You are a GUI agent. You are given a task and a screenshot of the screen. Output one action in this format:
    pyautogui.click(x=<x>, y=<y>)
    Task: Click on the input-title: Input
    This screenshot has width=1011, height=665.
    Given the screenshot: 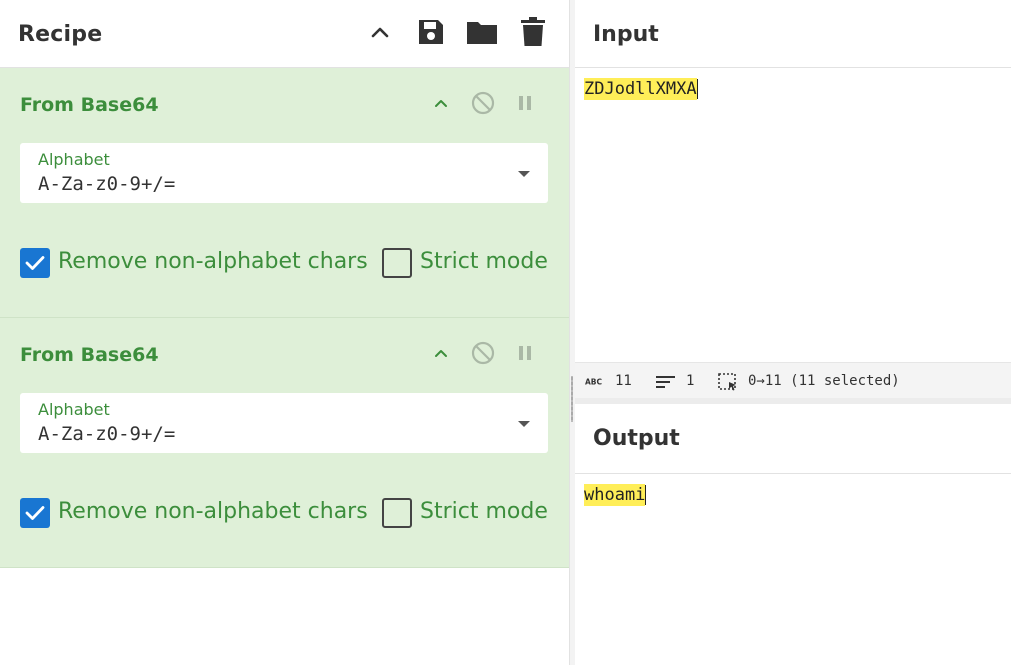 What is the action you would take?
    pyautogui.click(x=626, y=34)
    